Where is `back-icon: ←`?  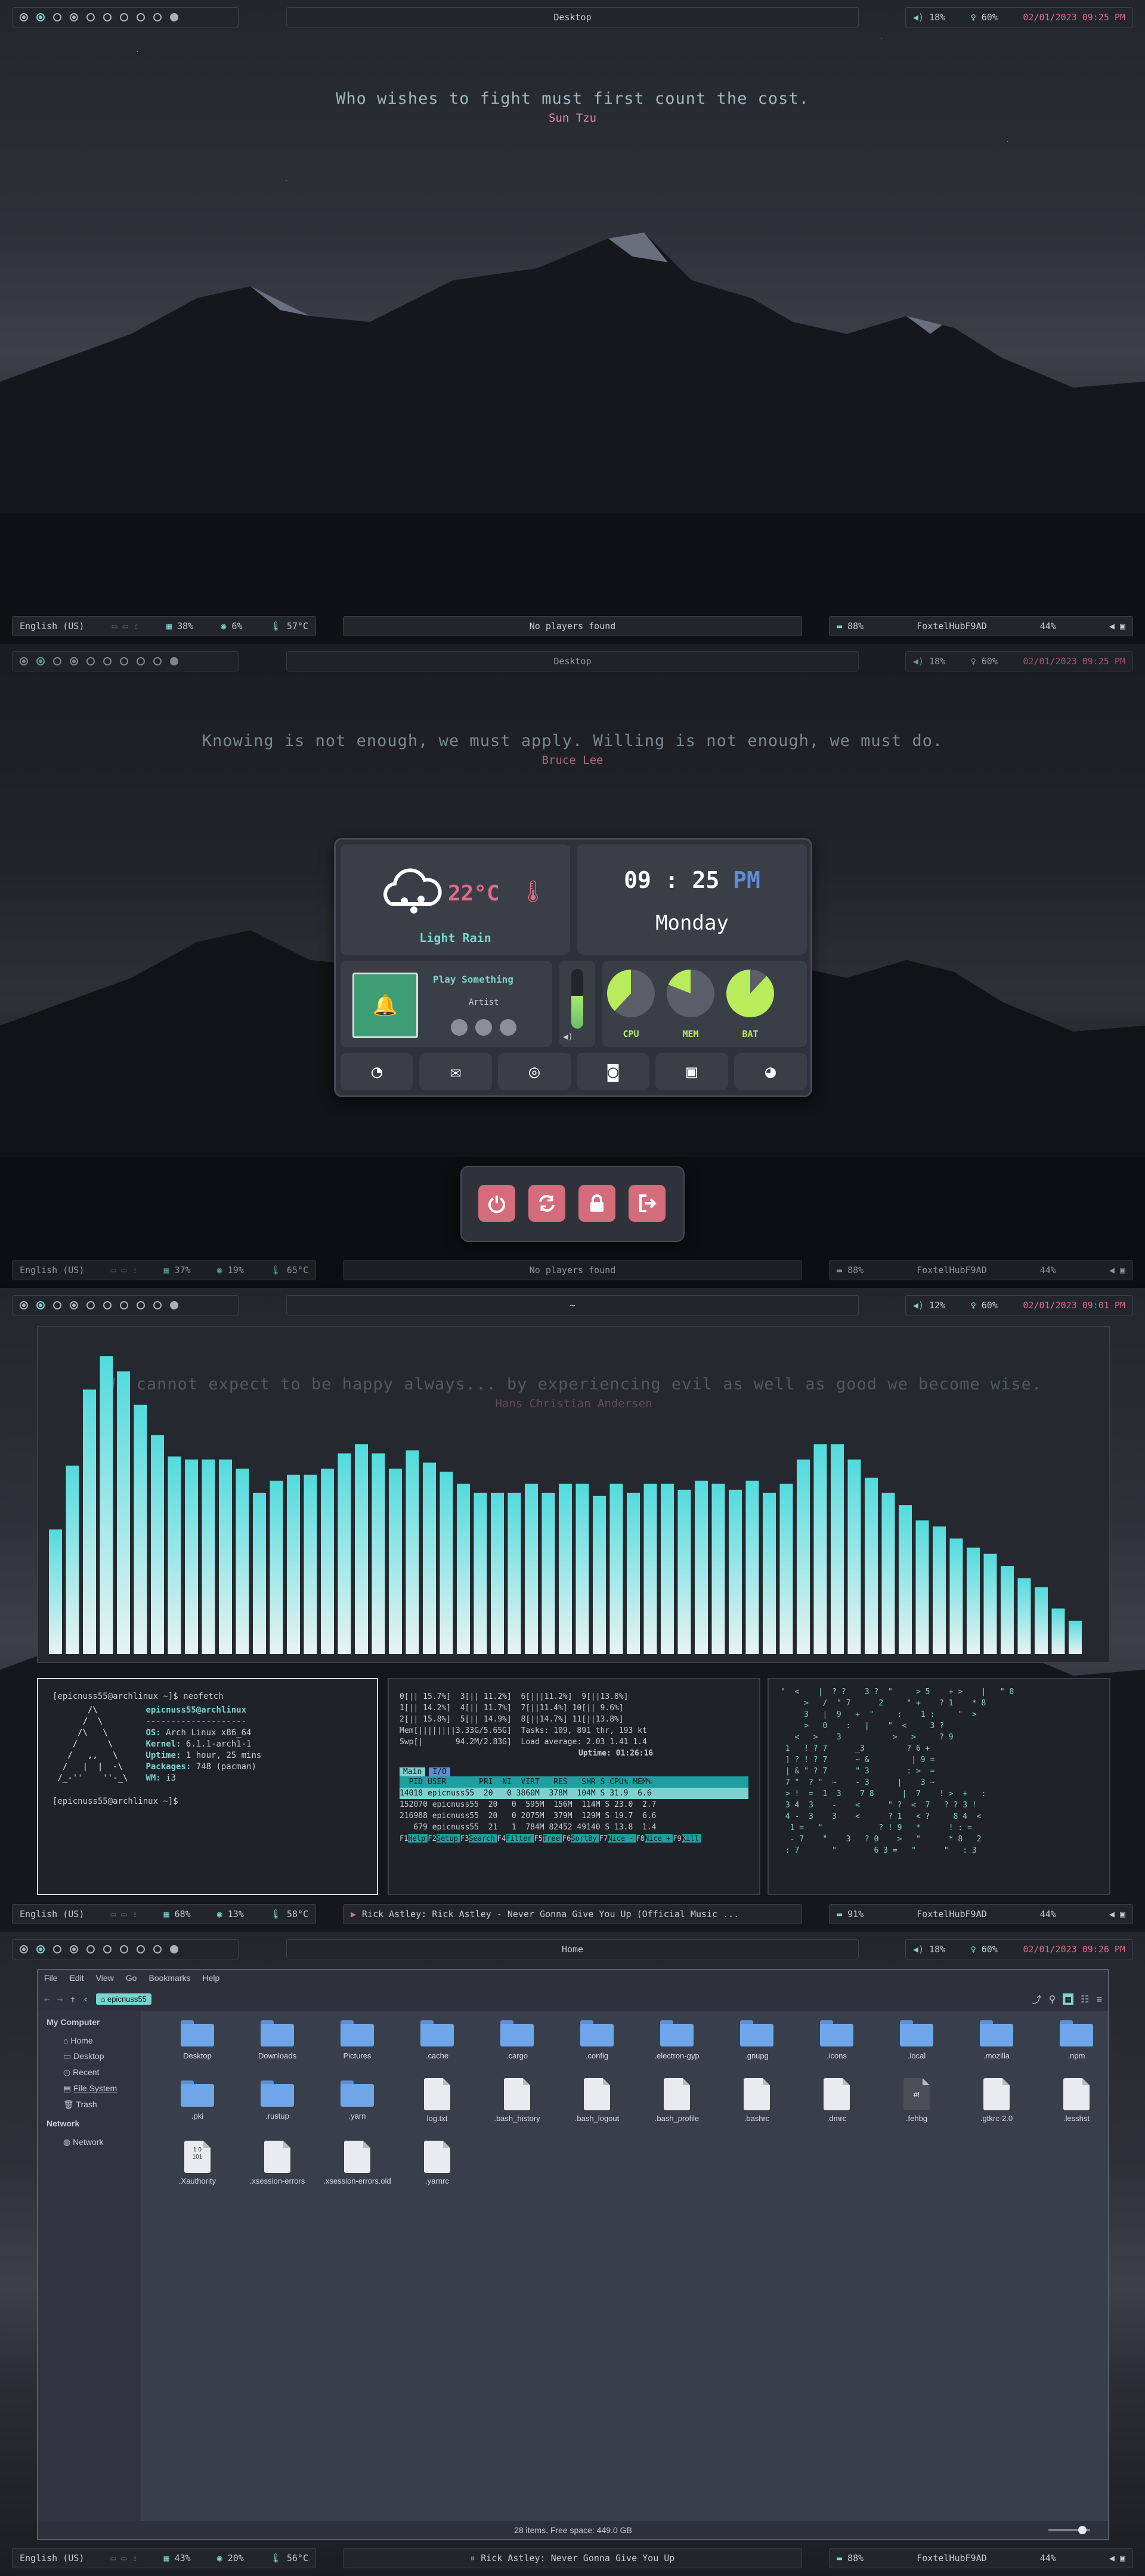 back-icon: ← is located at coordinates (47, 1999).